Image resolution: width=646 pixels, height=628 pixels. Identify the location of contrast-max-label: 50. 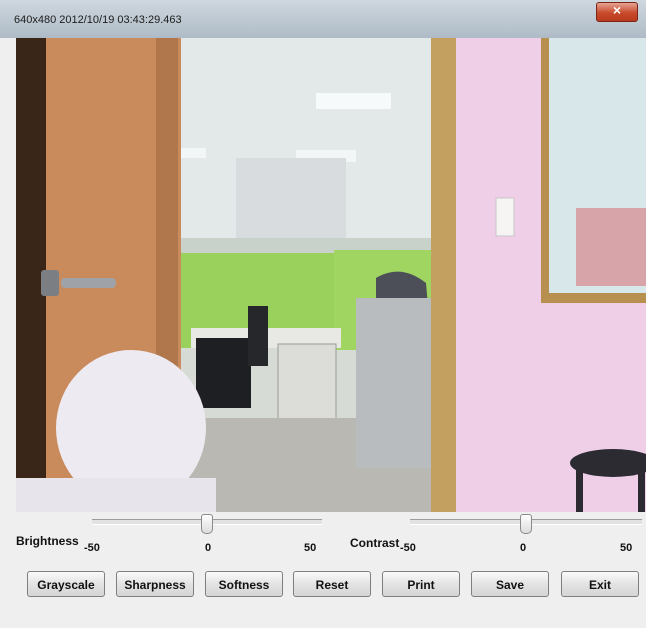
(626, 548).